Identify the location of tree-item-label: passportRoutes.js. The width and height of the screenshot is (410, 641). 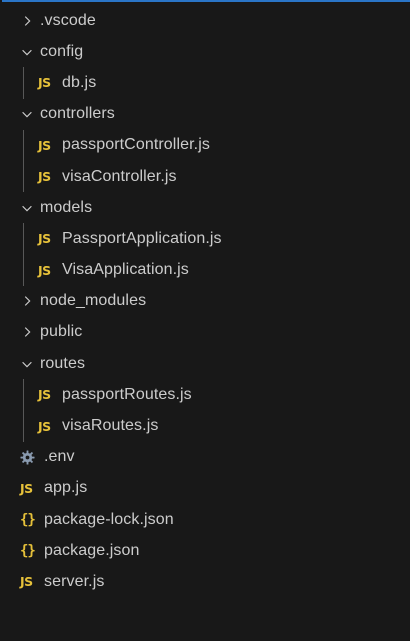
(127, 394).